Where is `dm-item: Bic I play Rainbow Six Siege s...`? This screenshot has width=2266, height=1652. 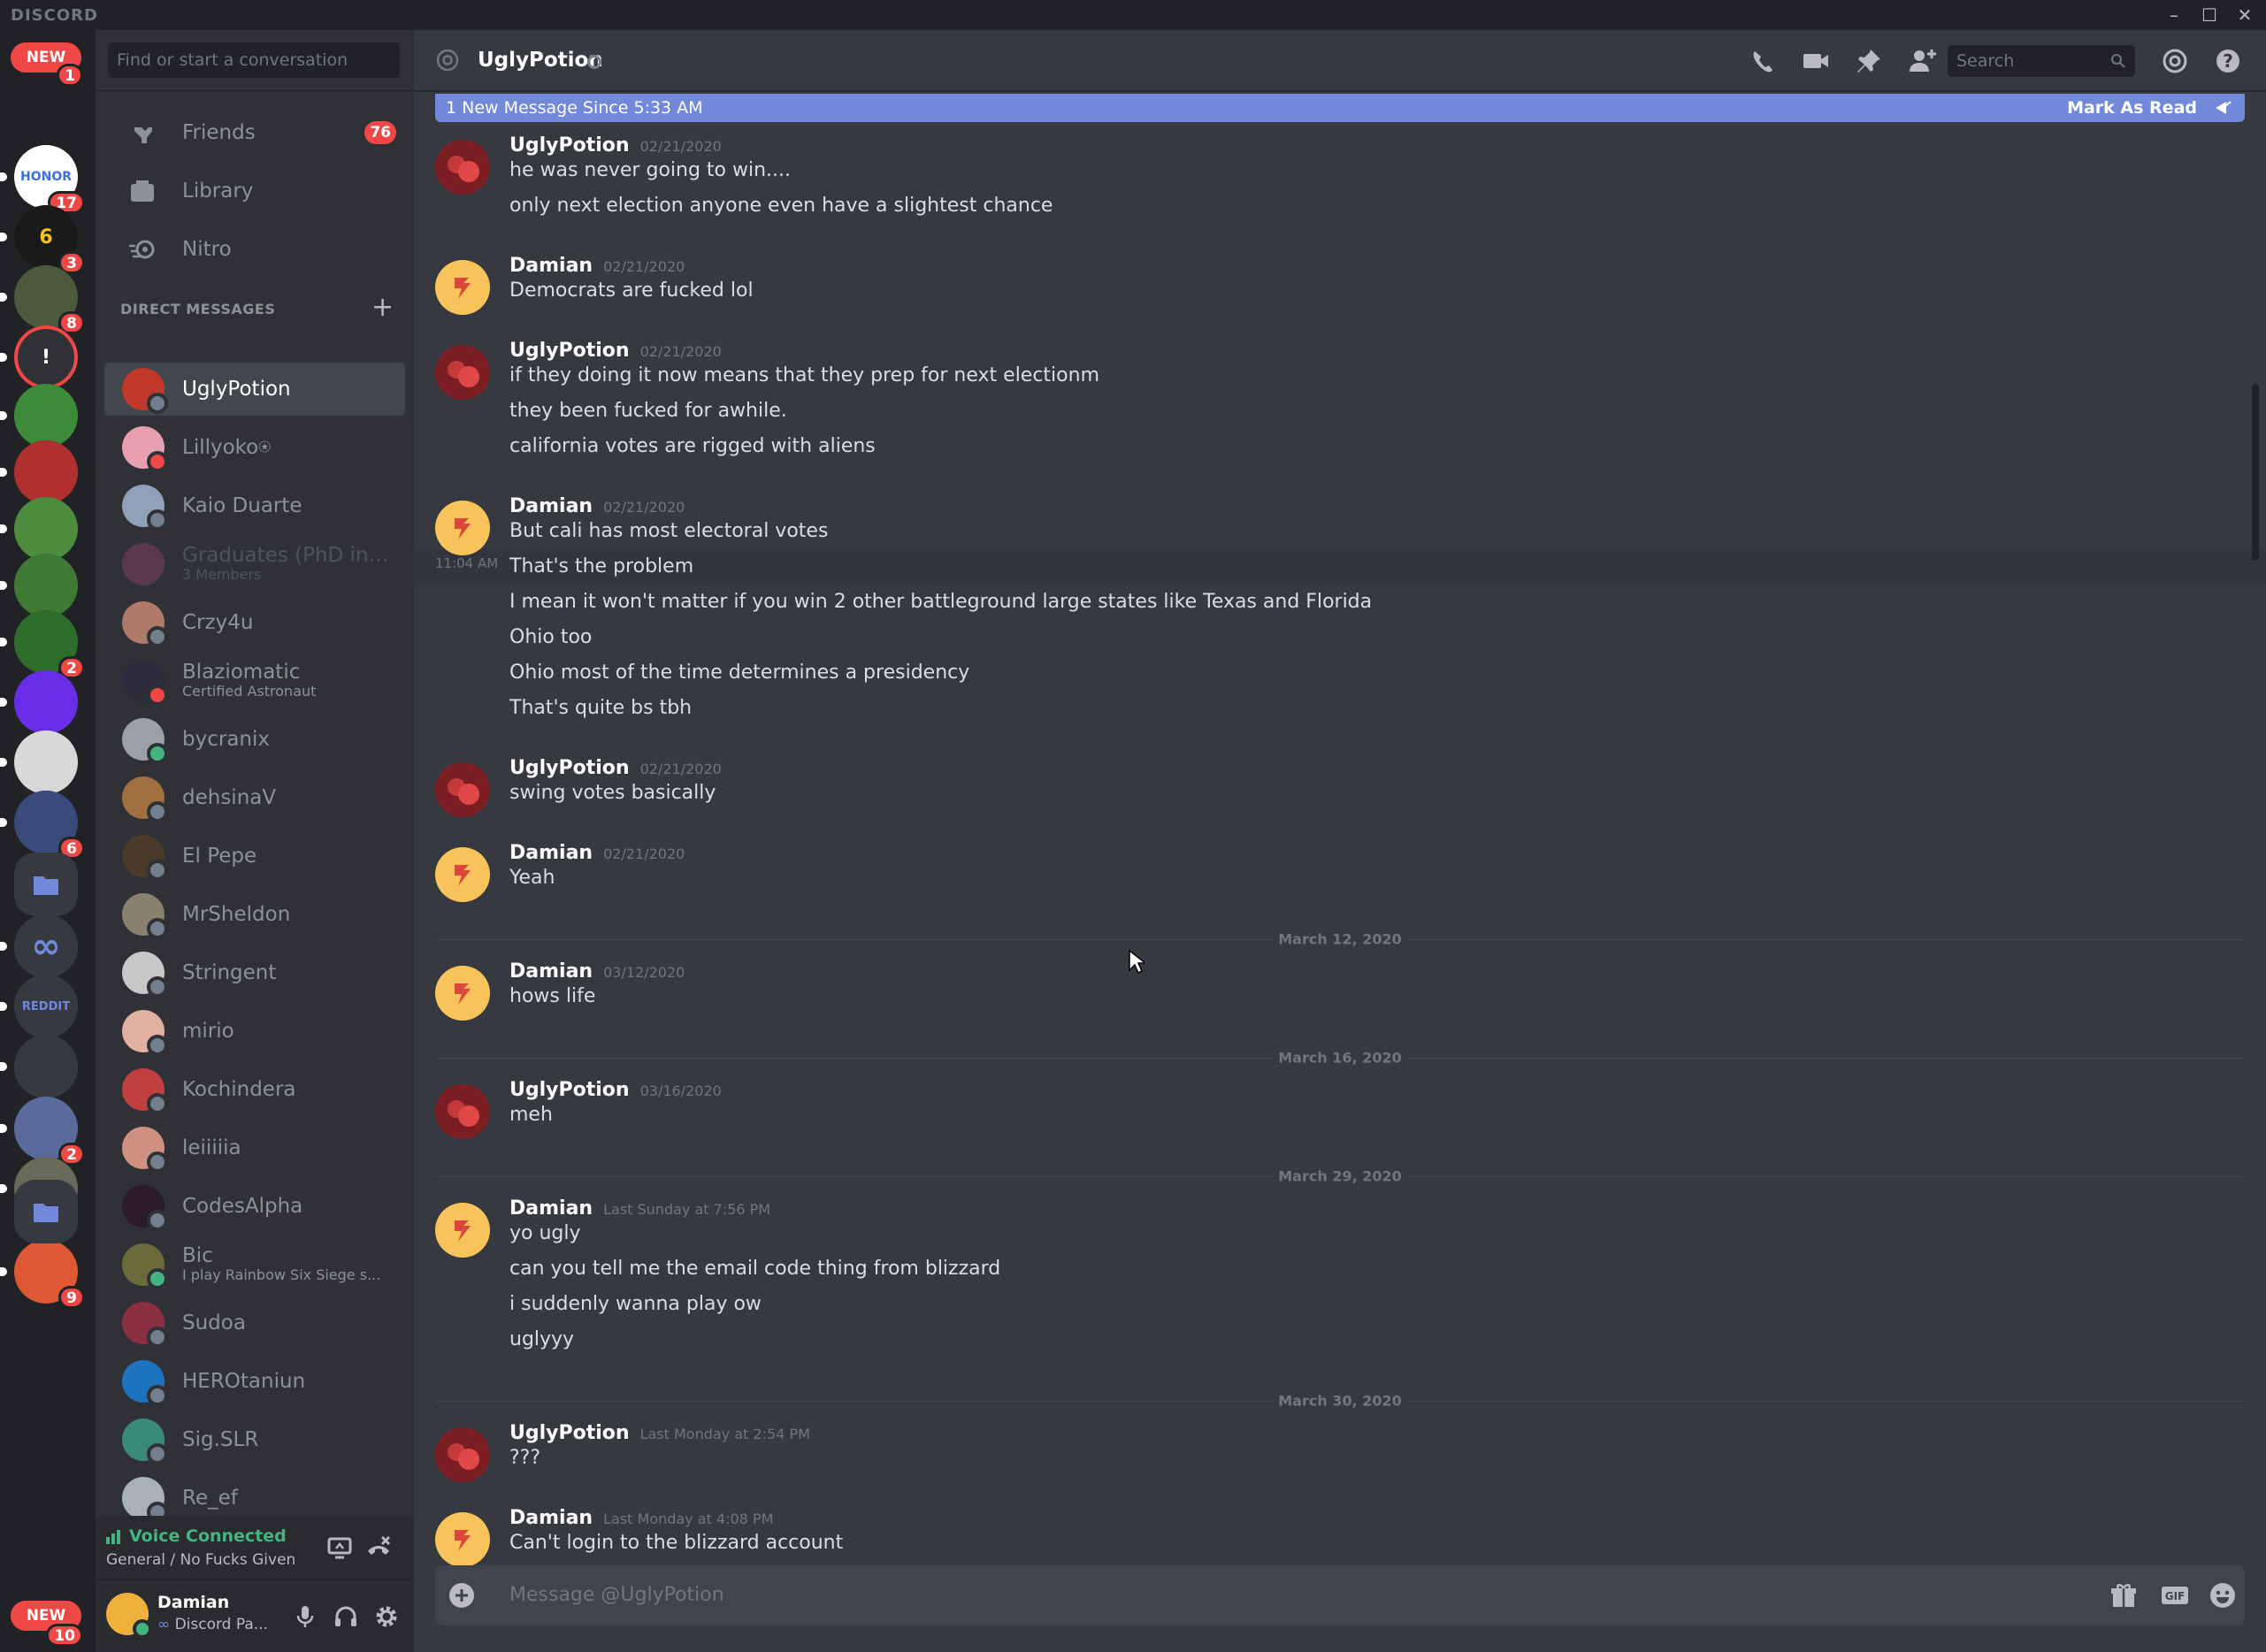
dm-item: Bic I play Rainbow Six Siege s... is located at coordinates (254, 1265).